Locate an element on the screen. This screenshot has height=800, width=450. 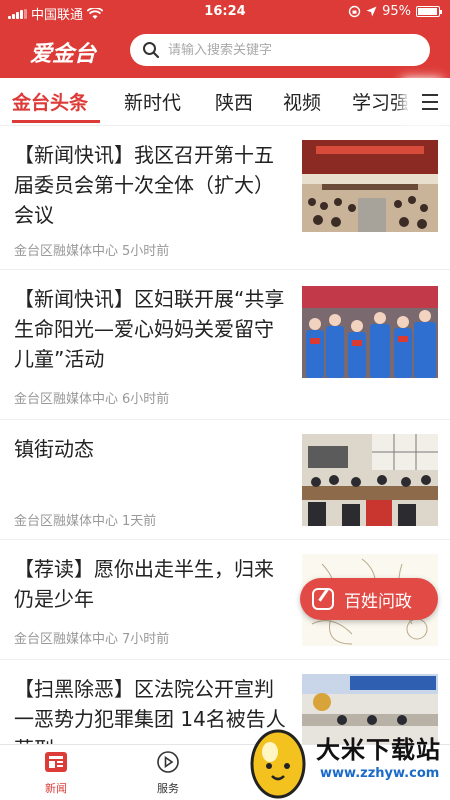
tab-shaanxi: 陕西 is located at coordinates (234, 101).